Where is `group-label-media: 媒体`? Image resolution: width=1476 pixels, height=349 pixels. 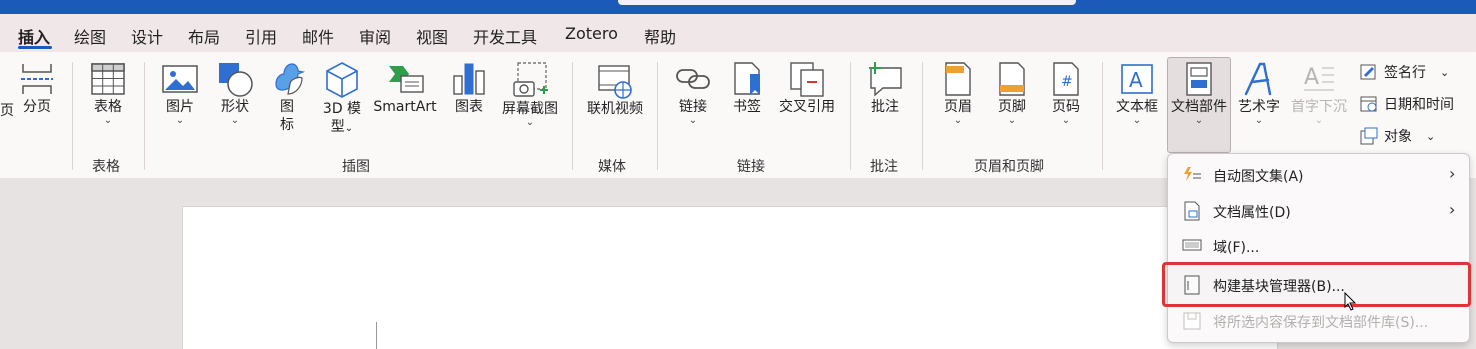
group-label-media: 媒体 is located at coordinates (612, 167).